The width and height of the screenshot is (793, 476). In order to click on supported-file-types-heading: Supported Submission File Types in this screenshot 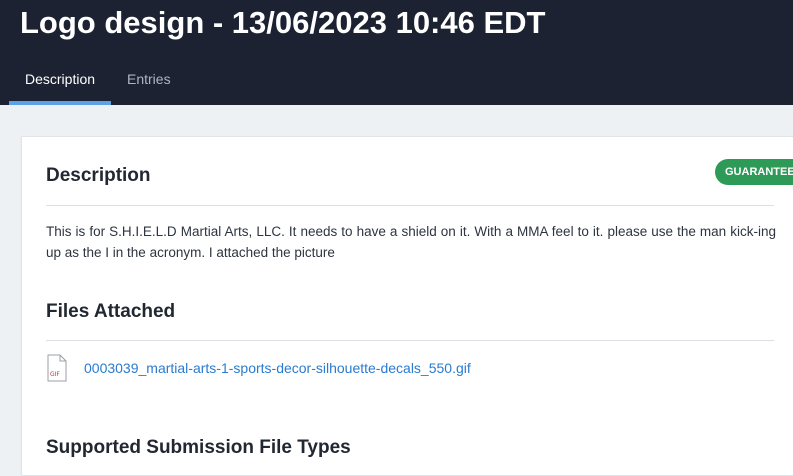, I will do `click(198, 447)`.